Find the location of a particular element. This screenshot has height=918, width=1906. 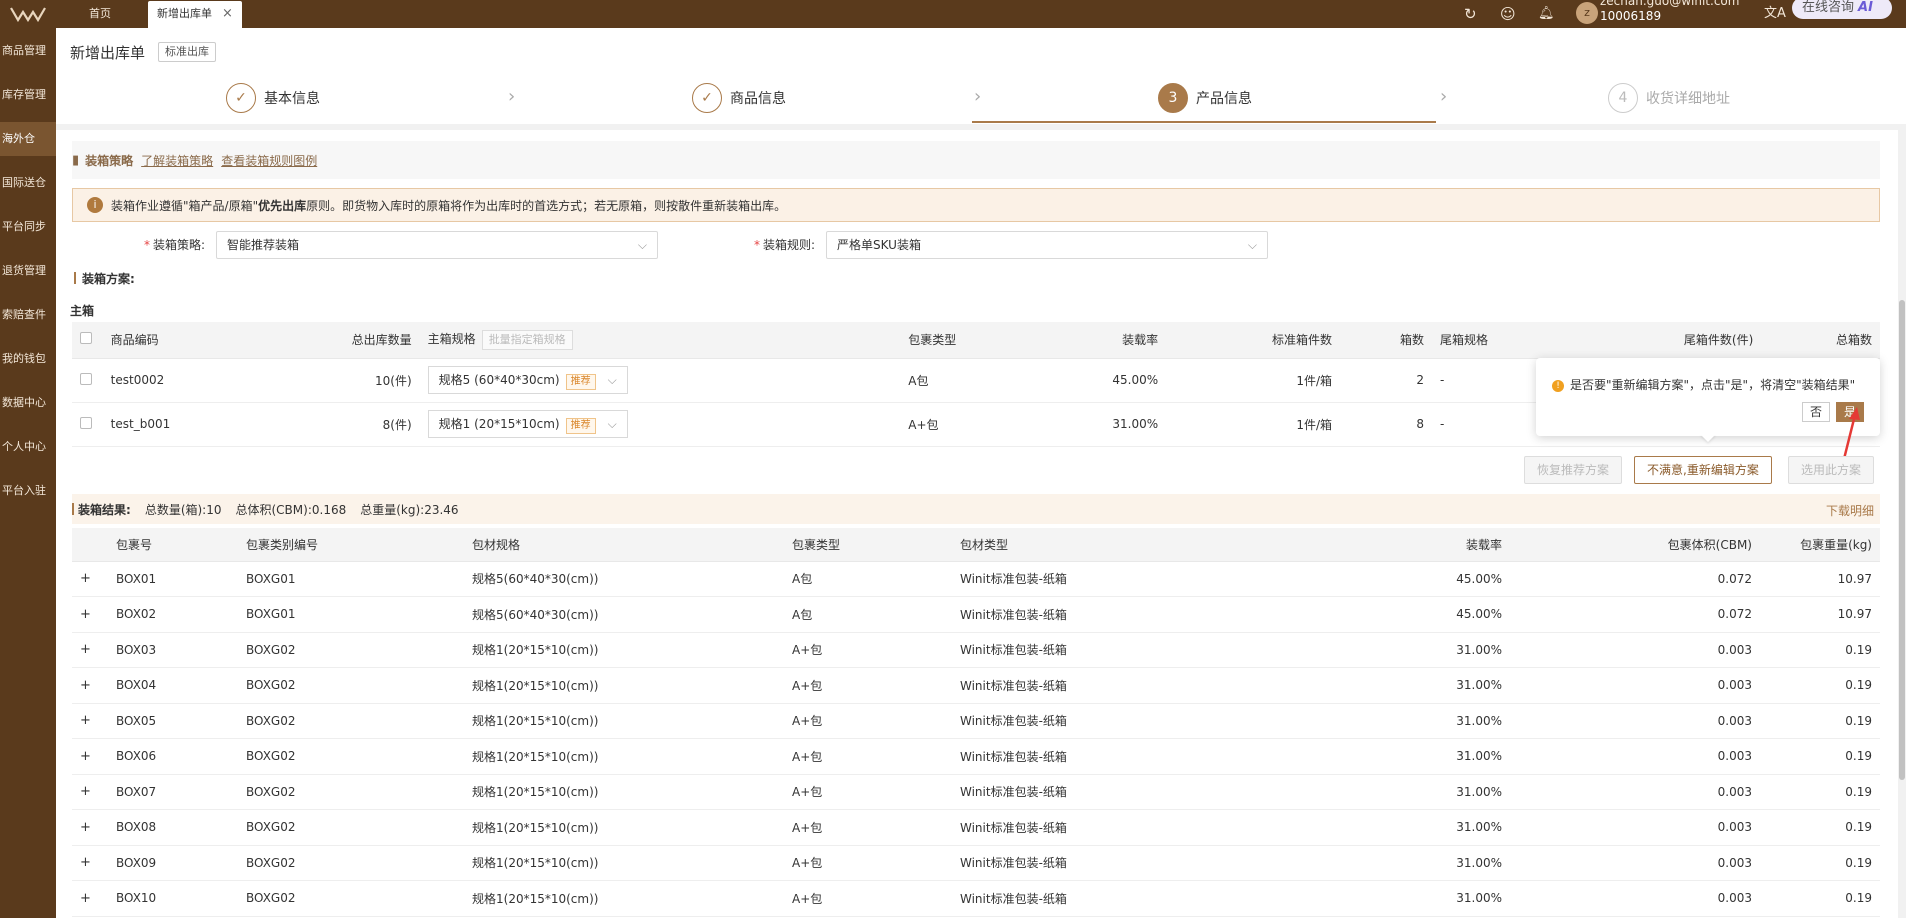

check-icon: ✓ is located at coordinates (241, 98).